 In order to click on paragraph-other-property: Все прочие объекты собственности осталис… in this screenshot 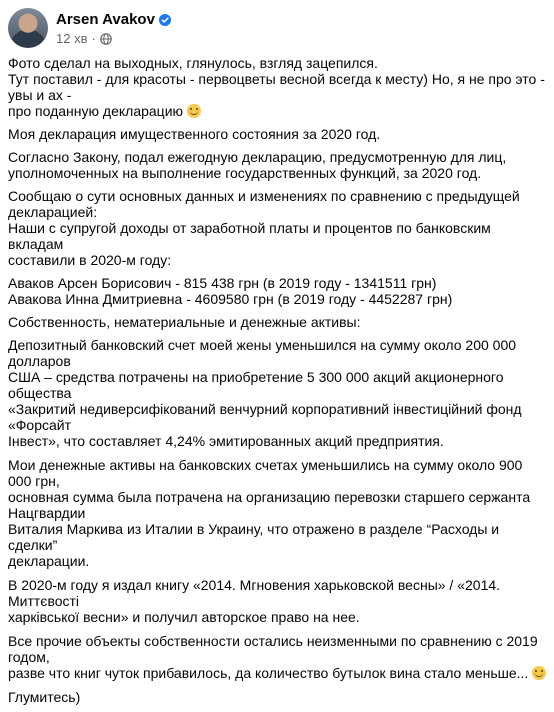, I will do `click(278, 657)`.